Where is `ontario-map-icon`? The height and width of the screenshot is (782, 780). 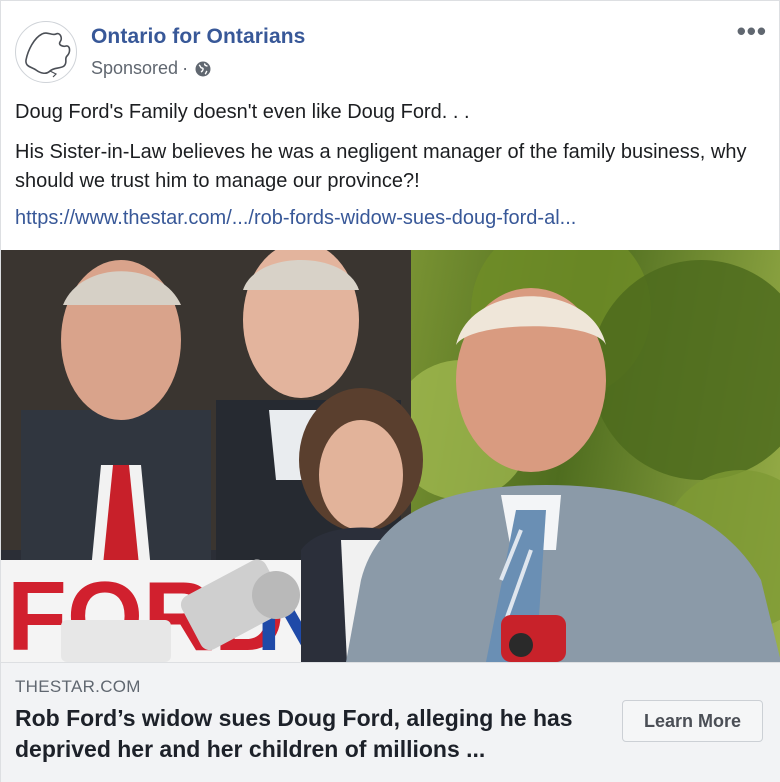 ontario-map-icon is located at coordinates (48, 55).